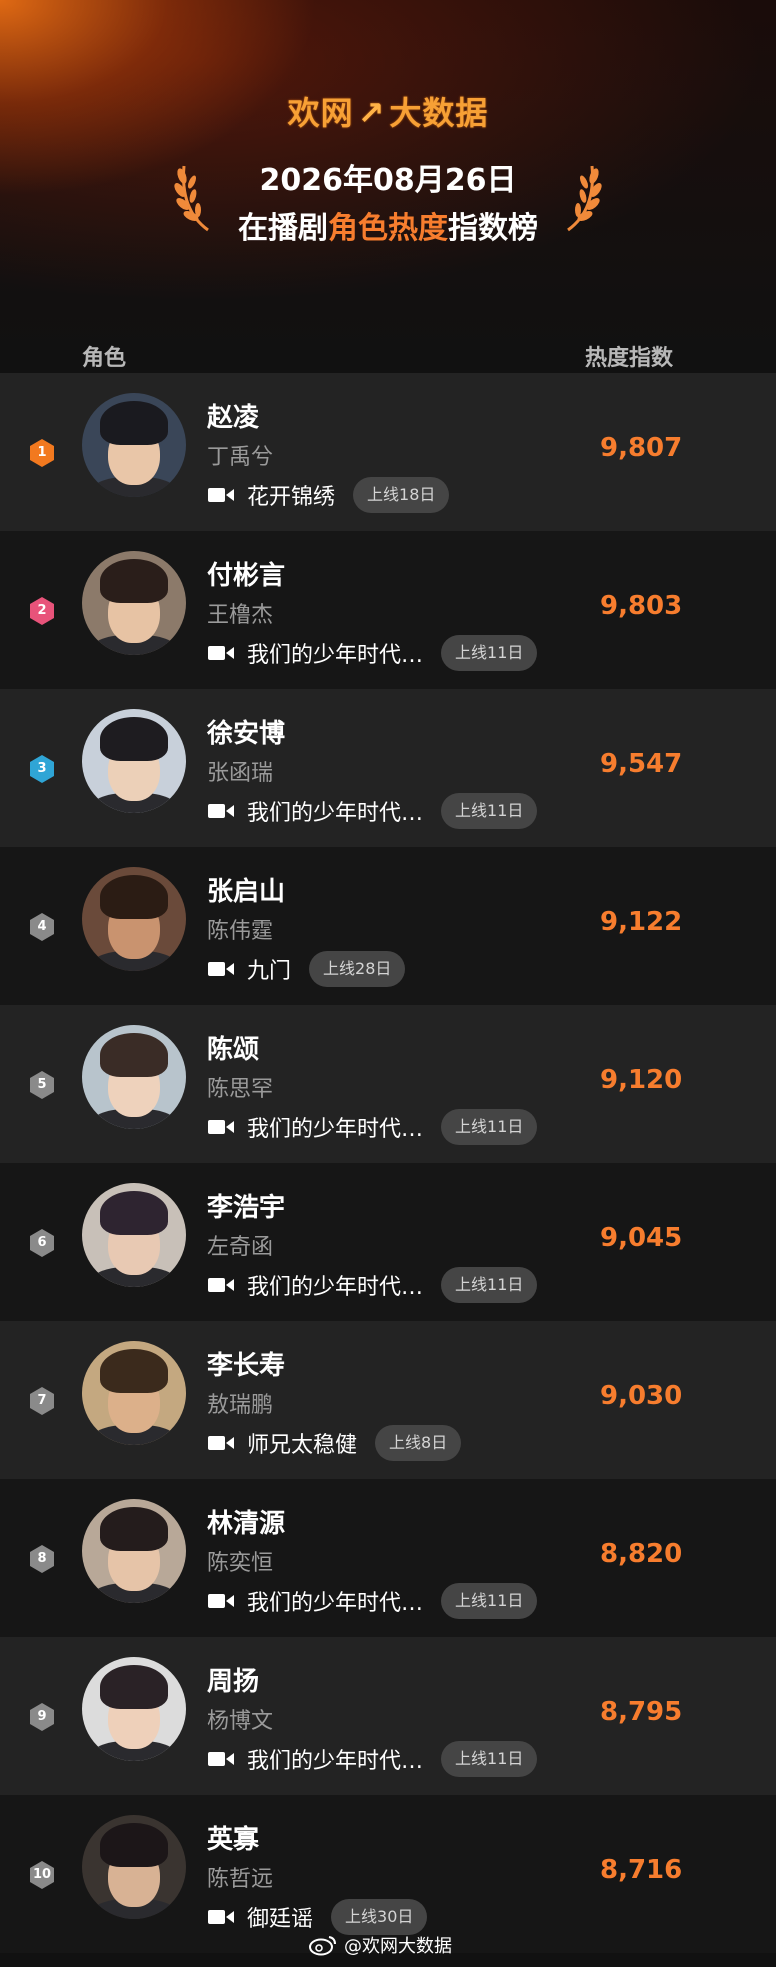 The image size is (776, 1967). I want to click on brand-arrow-icon: ↗, so click(371, 113).